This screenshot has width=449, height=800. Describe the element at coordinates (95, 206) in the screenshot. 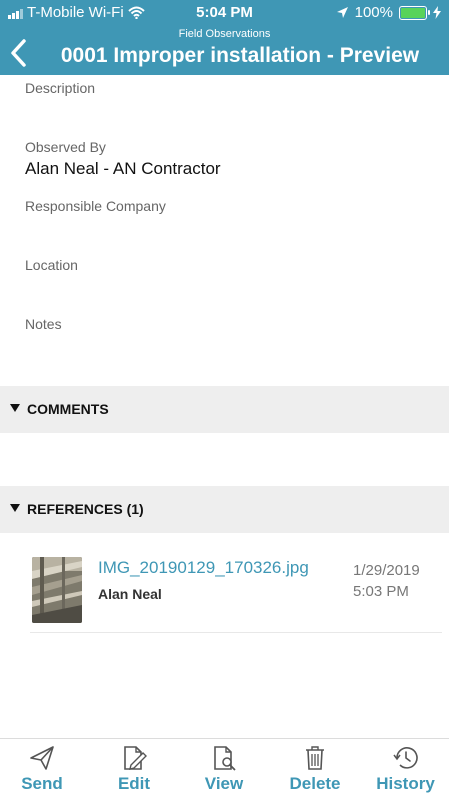

I see `responsible-company-label: Responsible Company` at that location.